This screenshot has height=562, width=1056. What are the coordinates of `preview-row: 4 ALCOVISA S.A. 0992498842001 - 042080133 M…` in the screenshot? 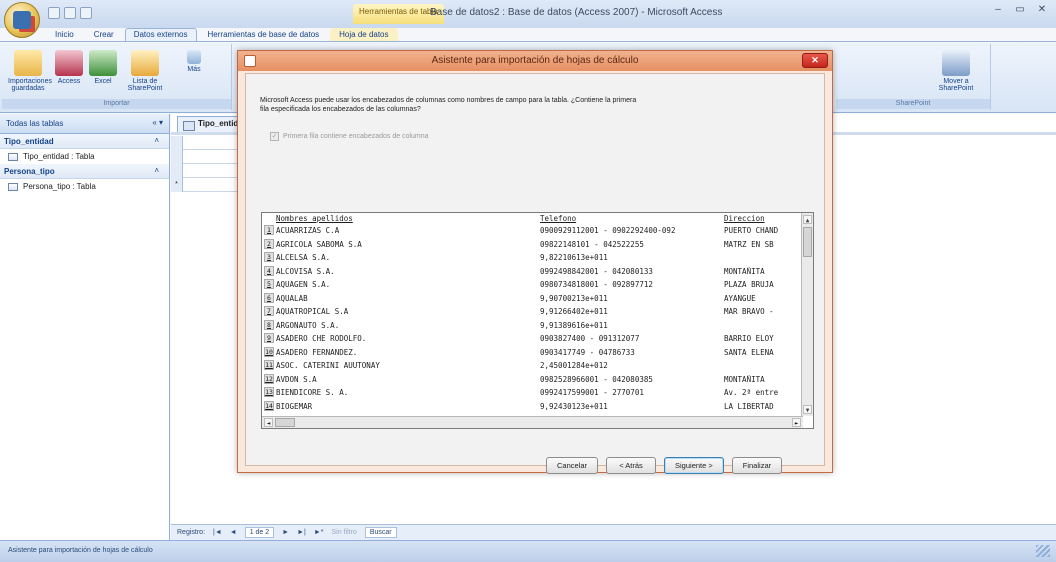 It's located at (532, 271).